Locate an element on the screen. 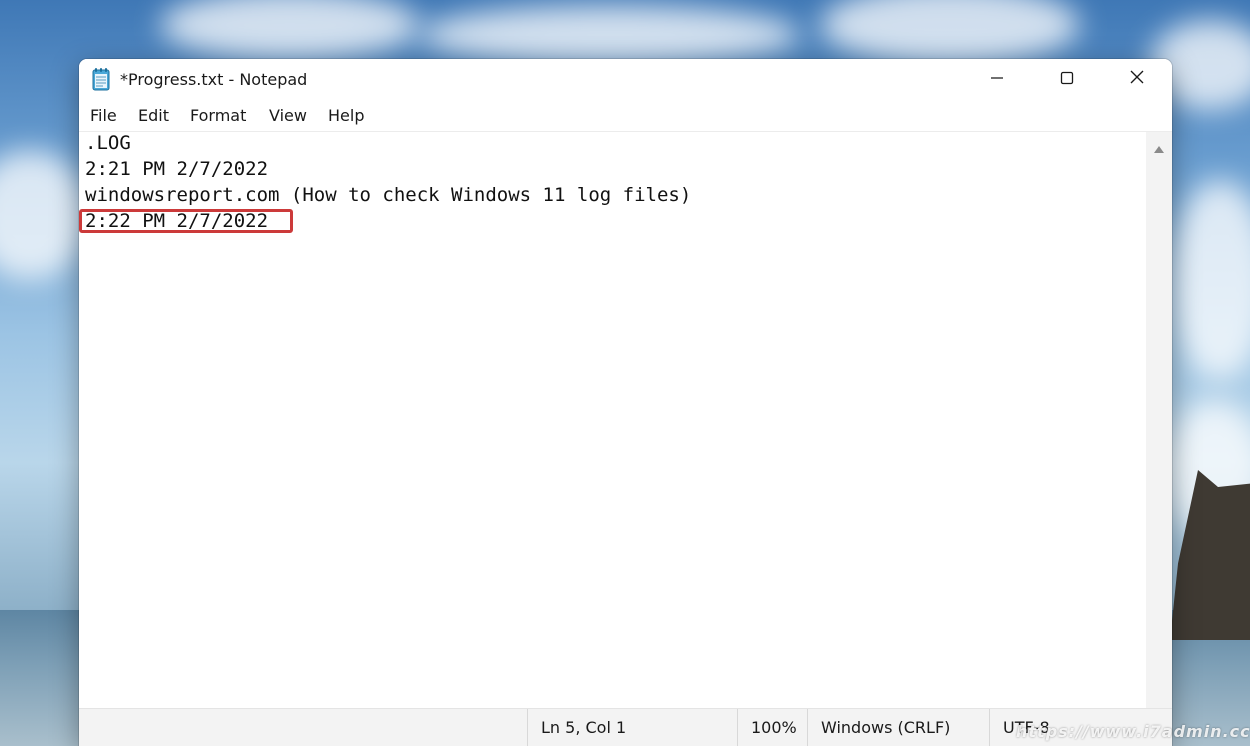  minimize-button is located at coordinates (997, 79).